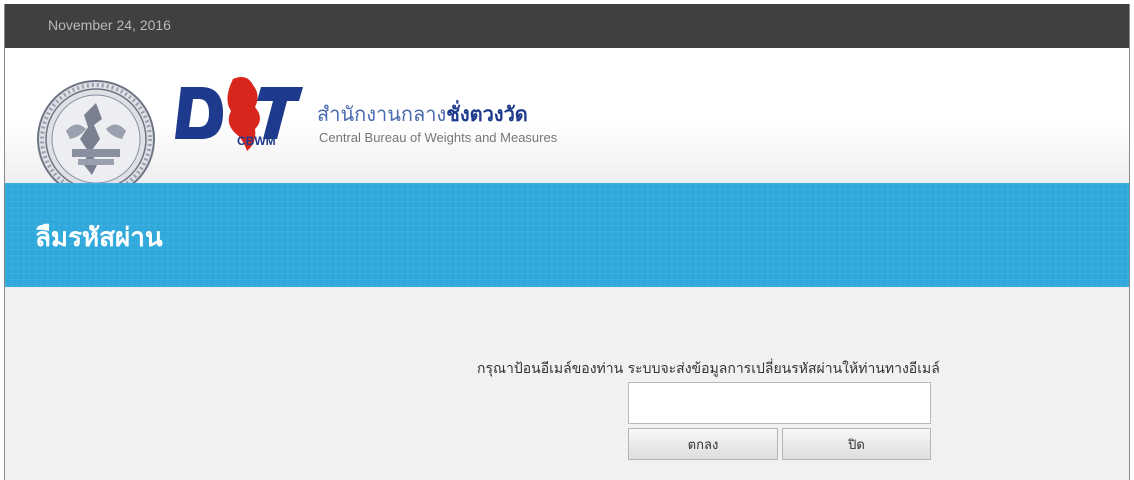  Describe the element at coordinates (109, 25) in the screenshot. I see `current-date: November 24, 2016` at that location.